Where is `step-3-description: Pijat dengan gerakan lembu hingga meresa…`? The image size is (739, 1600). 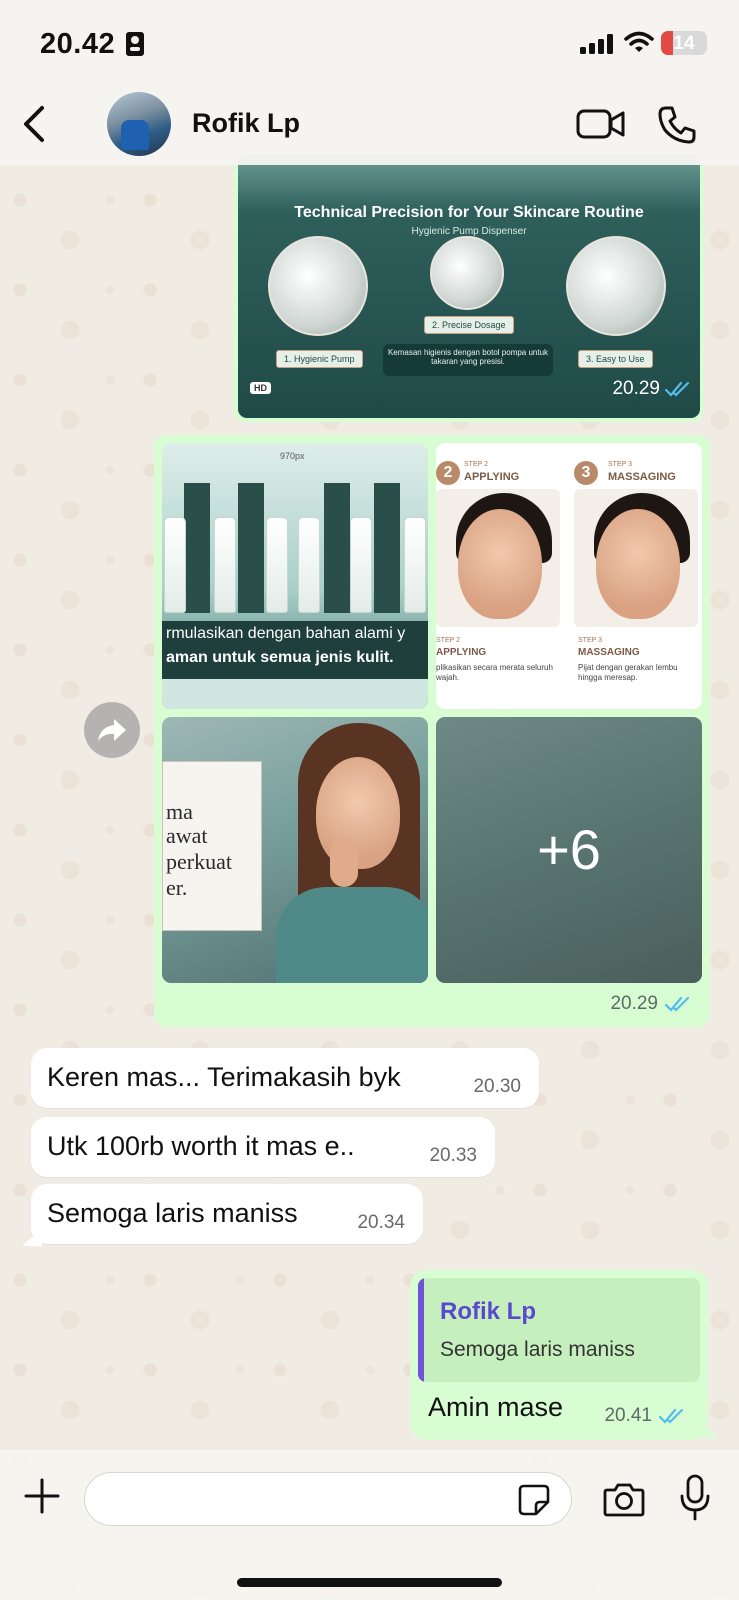 step-3-description: Pijat dengan gerakan lembu hingga meresa… is located at coordinates (628, 672).